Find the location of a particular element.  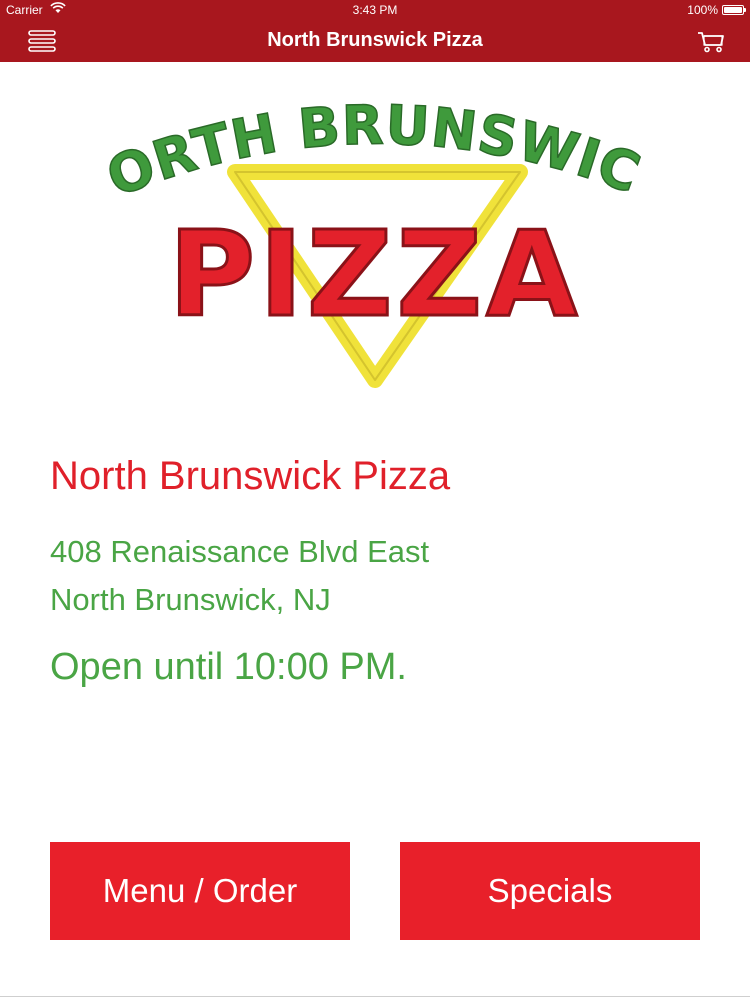

status-time: 3:43 PM is located at coordinates (375, 10).